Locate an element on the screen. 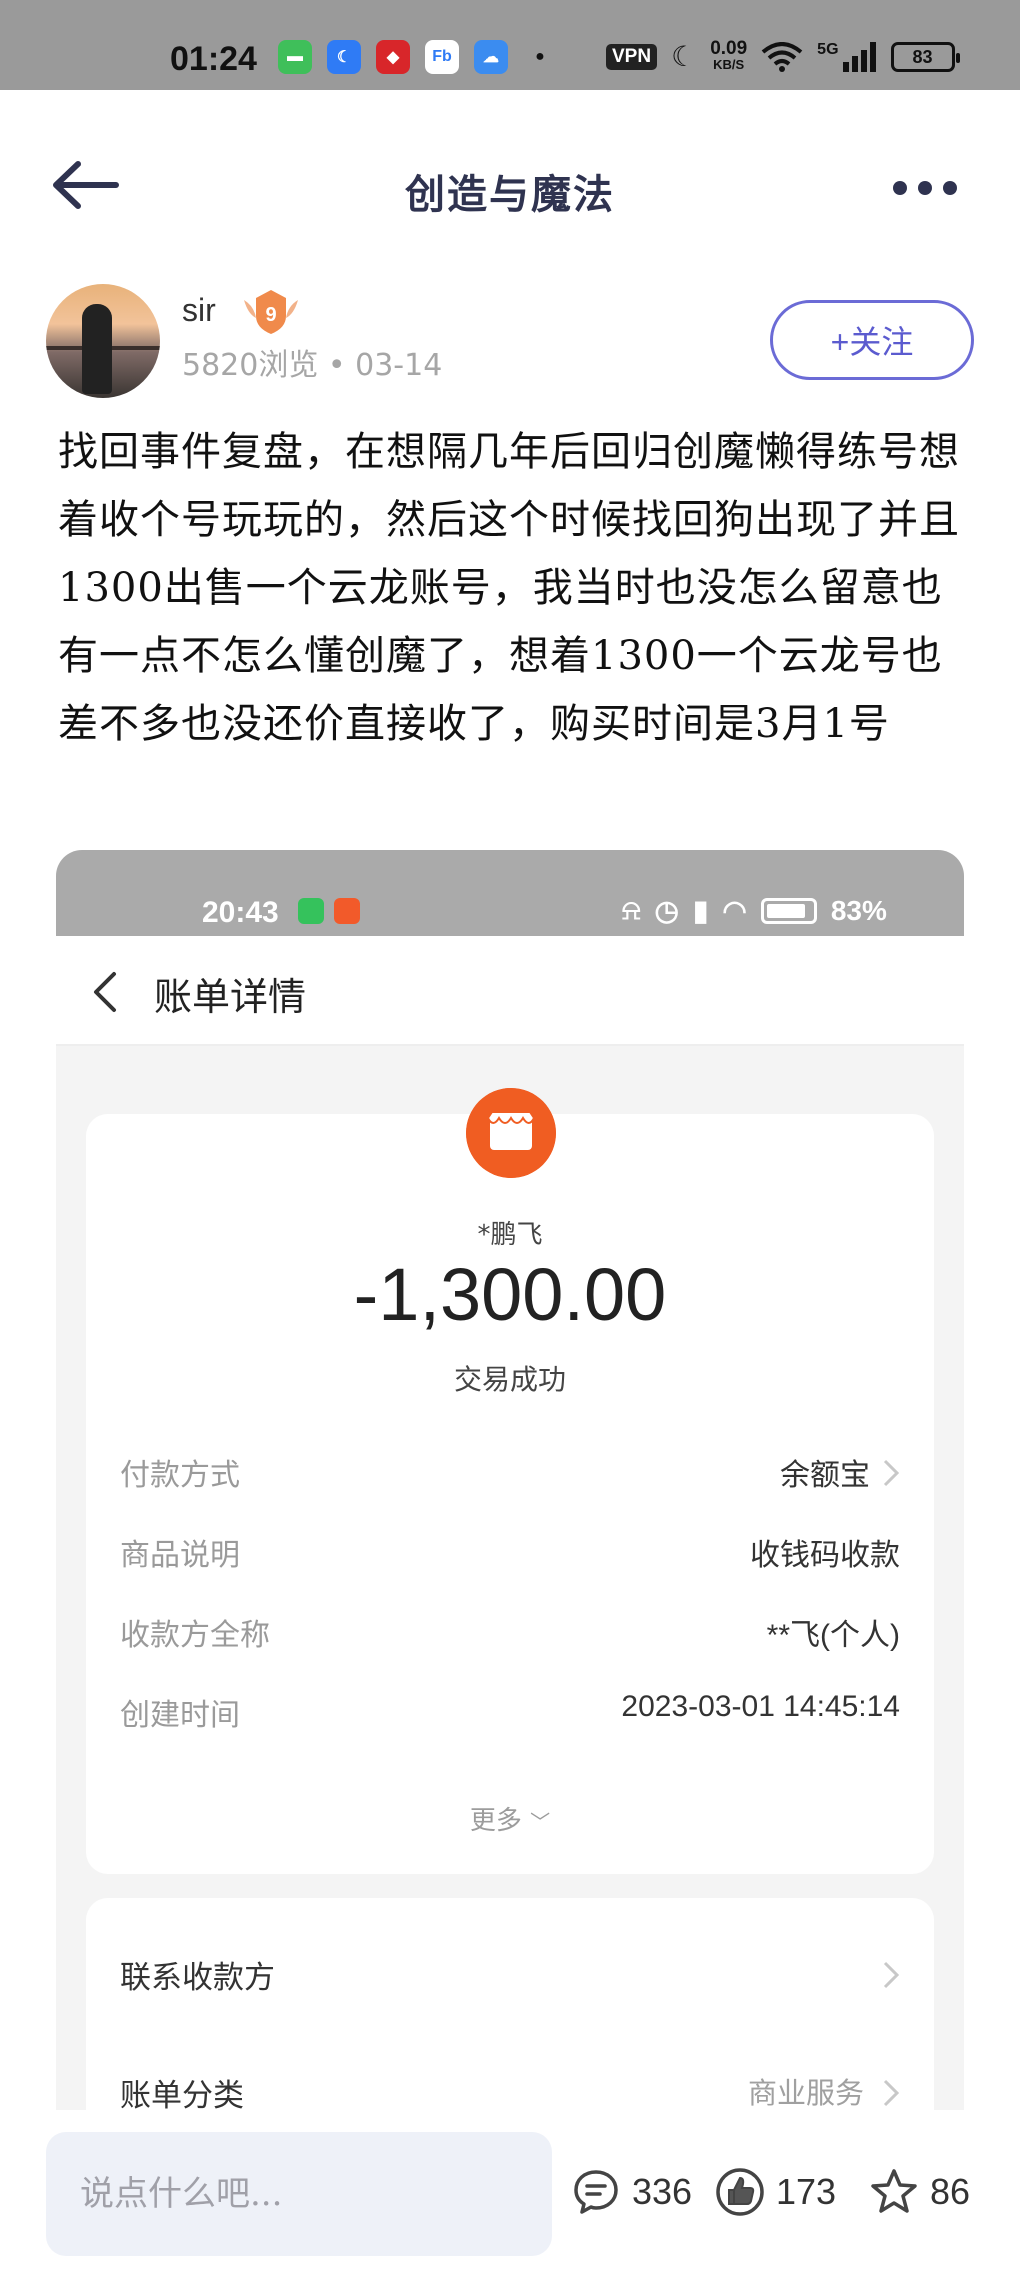  wechat-icon is located at coordinates (311, 911).